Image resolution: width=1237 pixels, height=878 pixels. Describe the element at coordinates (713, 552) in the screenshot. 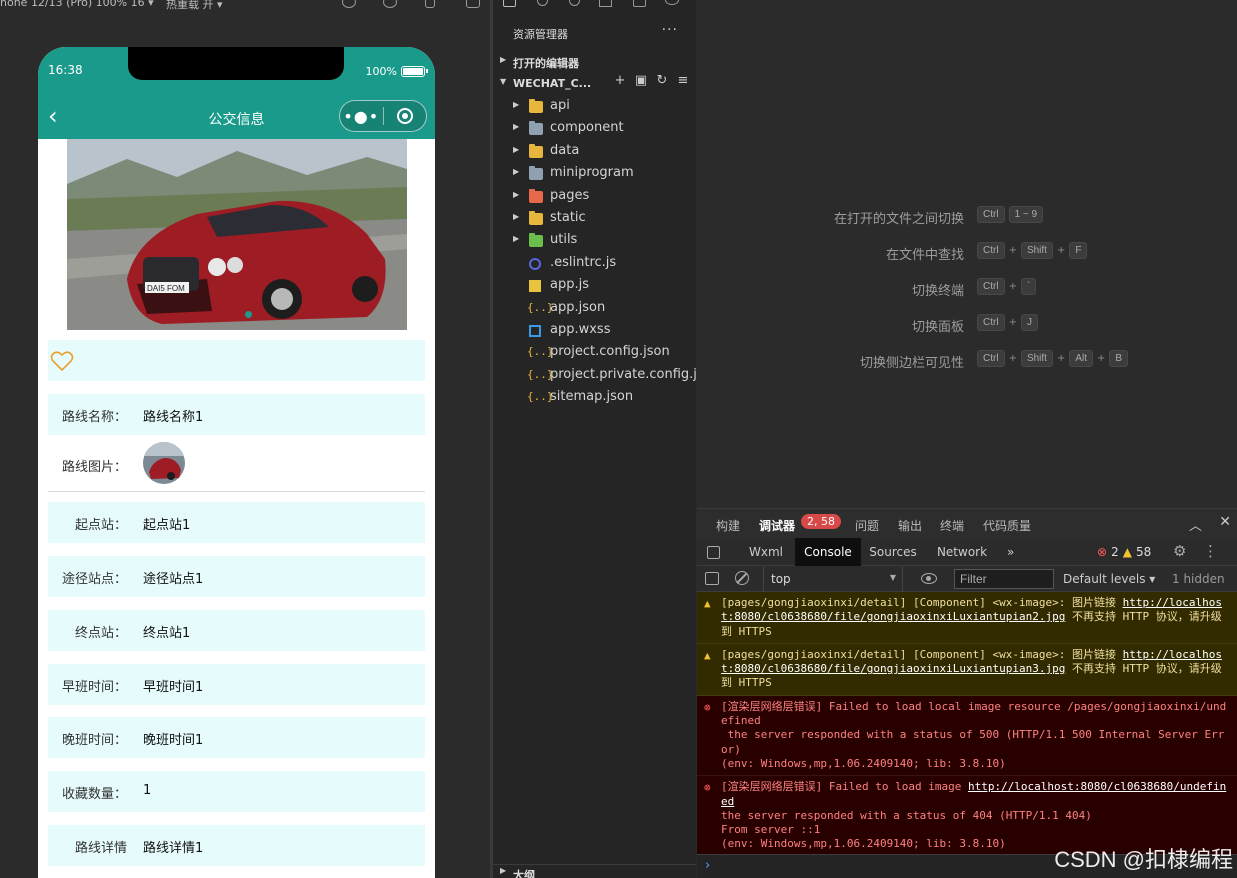

I see `inspect-icon` at that location.